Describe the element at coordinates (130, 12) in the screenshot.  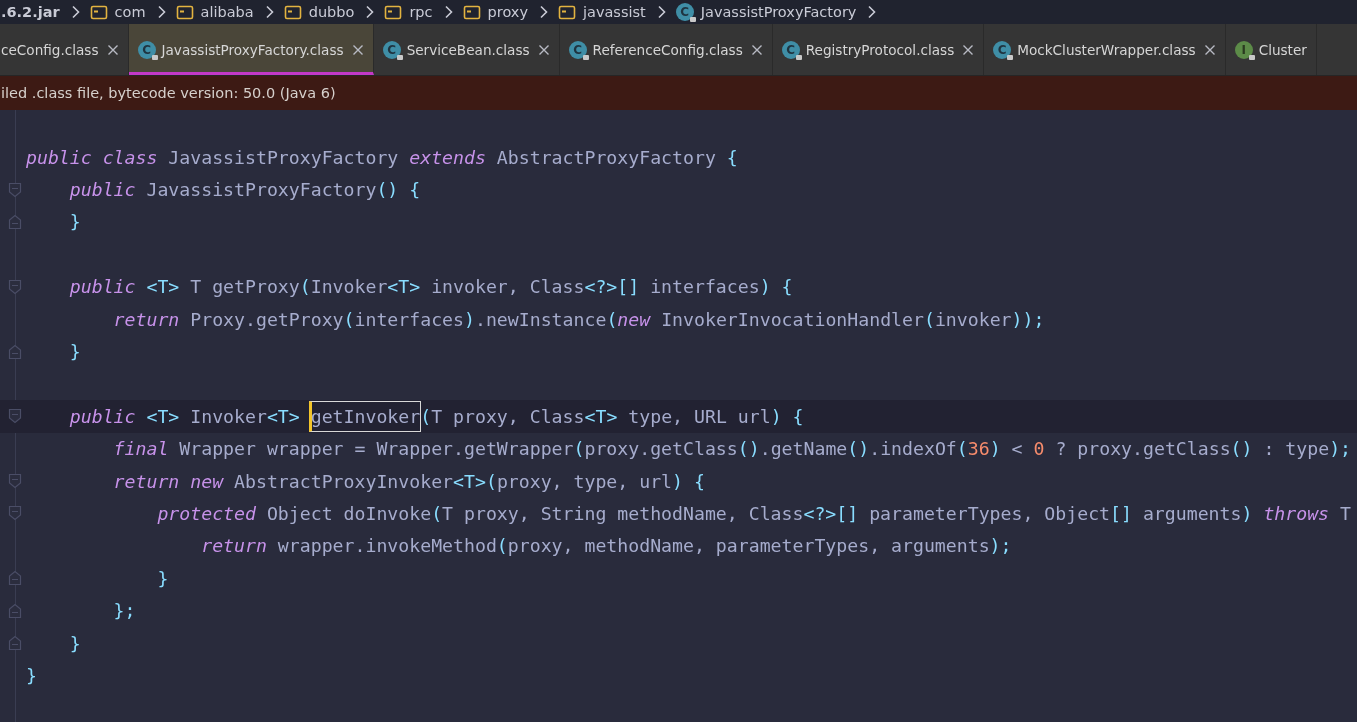
I see `breadcrumb-item: com` at that location.